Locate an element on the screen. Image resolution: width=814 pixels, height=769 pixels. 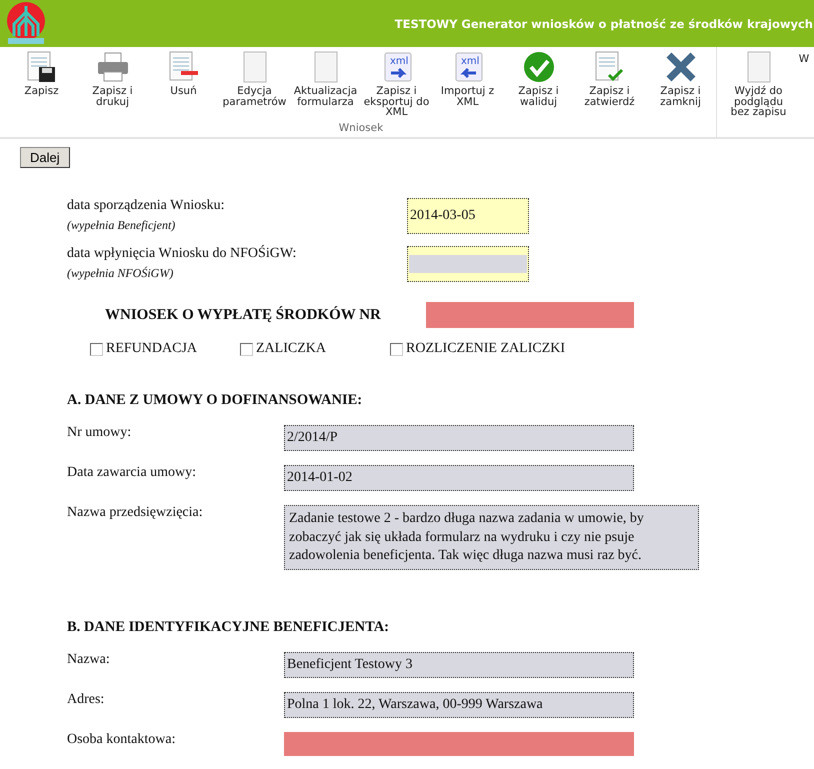
checkbox-label: ROZLICZENIE ZALICZKI is located at coordinates (486, 349).